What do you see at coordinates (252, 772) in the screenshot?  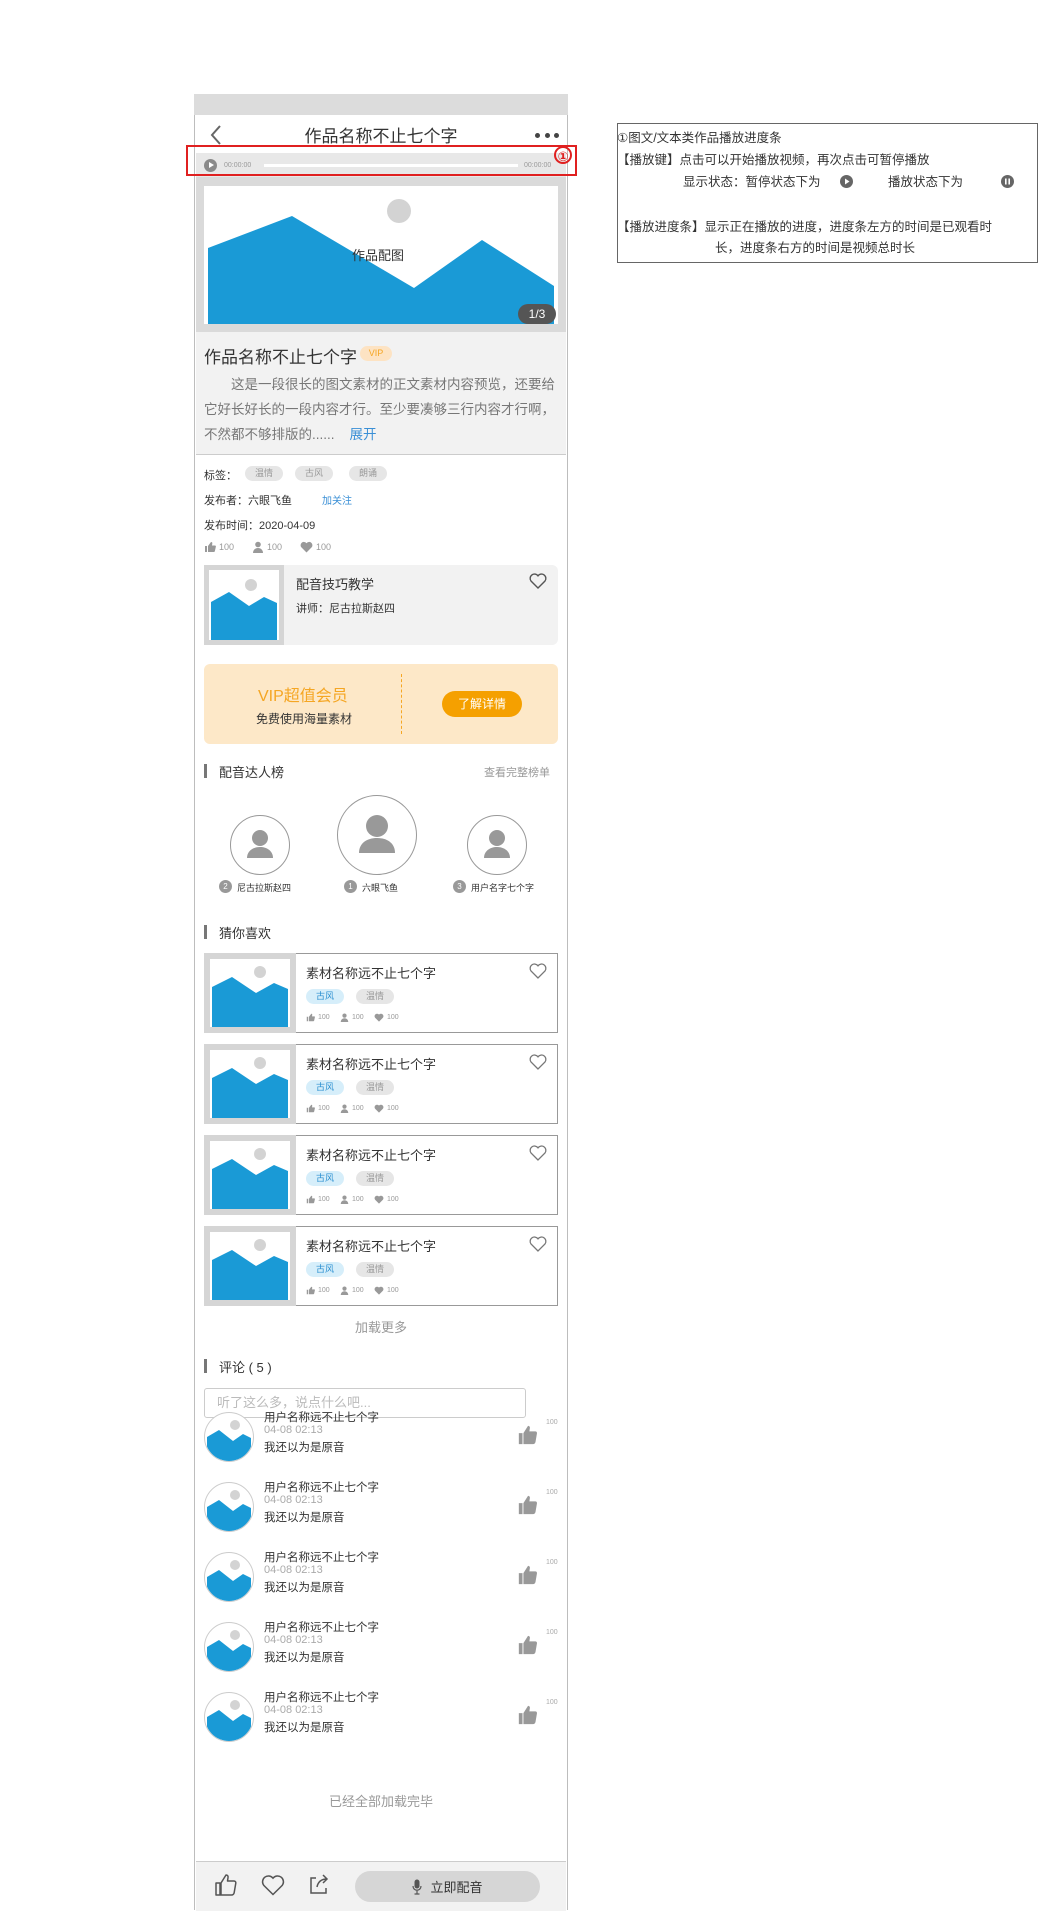 I see `ranking-title: 配音达人榜` at bounding box center [252, 772].